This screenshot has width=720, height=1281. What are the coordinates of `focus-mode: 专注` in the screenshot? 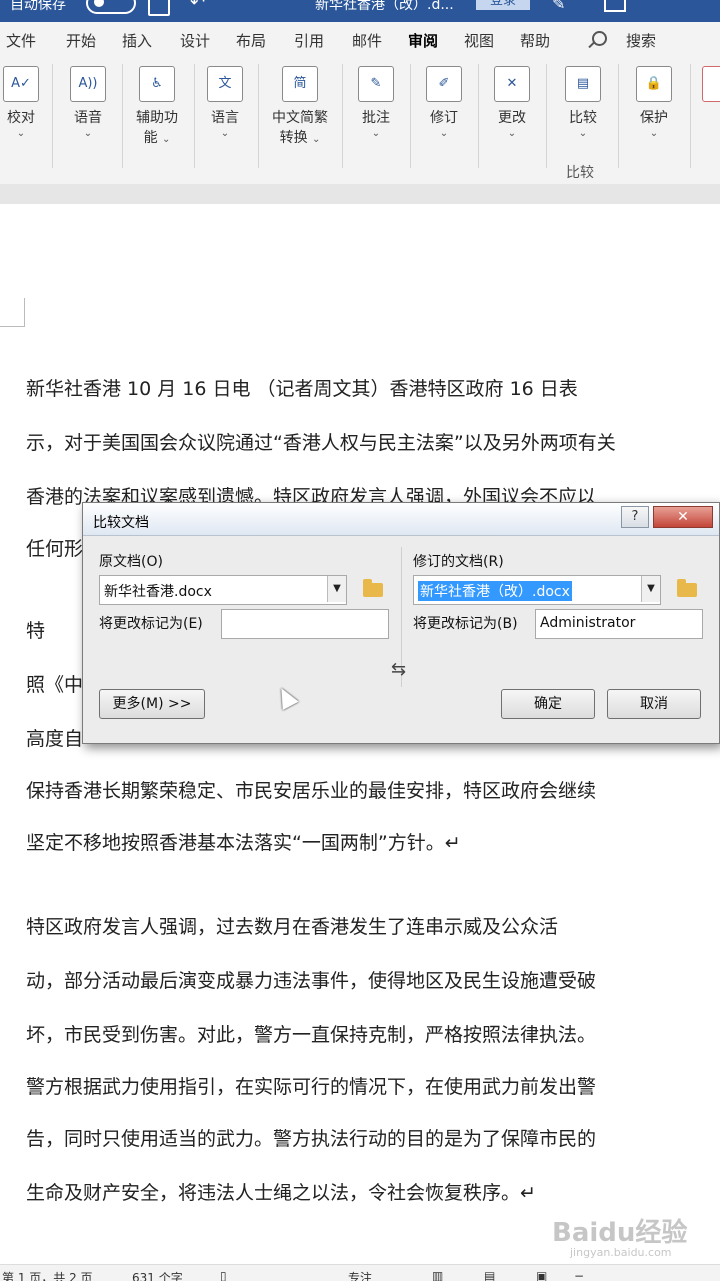 It's located at (360, 1275).